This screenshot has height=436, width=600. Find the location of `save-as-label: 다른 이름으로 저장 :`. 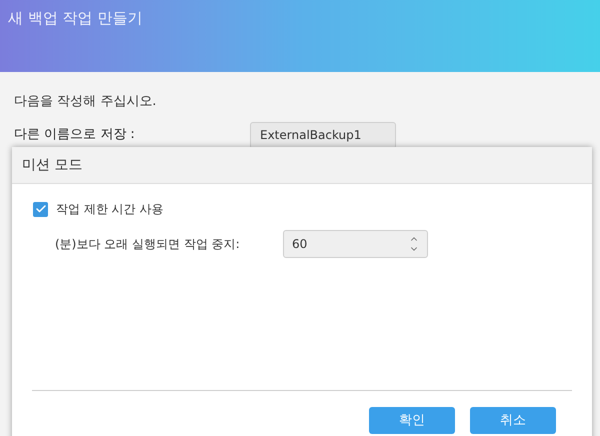

save-as-label: 다른 이름으로 저장 : is located at coordinates (75, 135).